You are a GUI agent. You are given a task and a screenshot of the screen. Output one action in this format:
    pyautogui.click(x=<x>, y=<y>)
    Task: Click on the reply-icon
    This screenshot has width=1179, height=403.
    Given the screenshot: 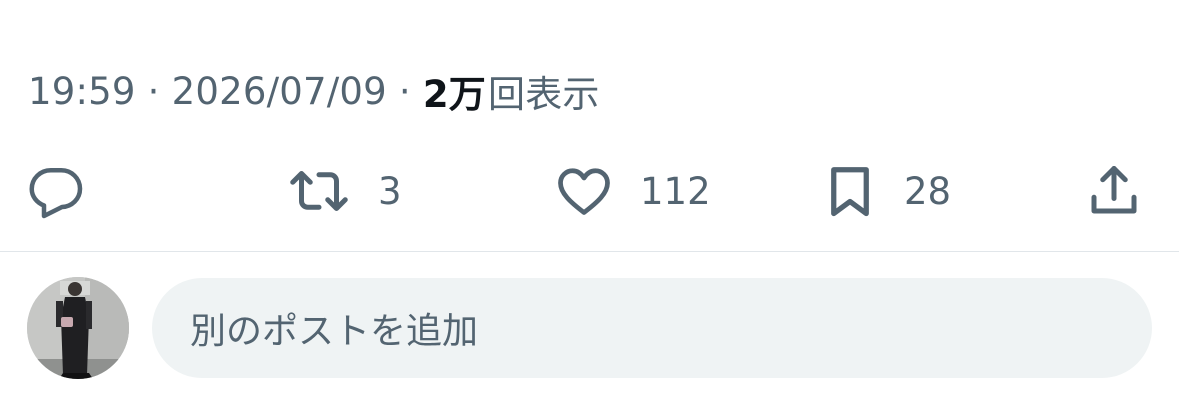 What is the action you would take?
    pyautogui.click(x=56, y=193)
    